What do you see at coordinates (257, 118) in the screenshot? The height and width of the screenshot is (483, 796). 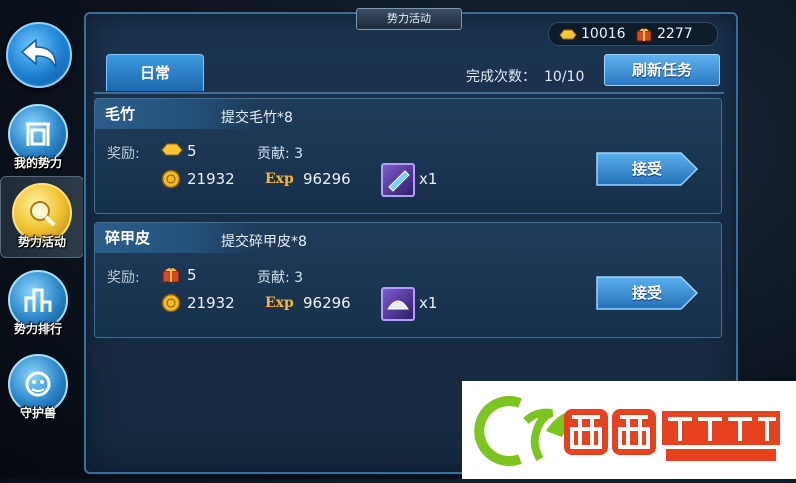 I see `task-desc: 提交毛竹*8` at bounding box center [257, 118].